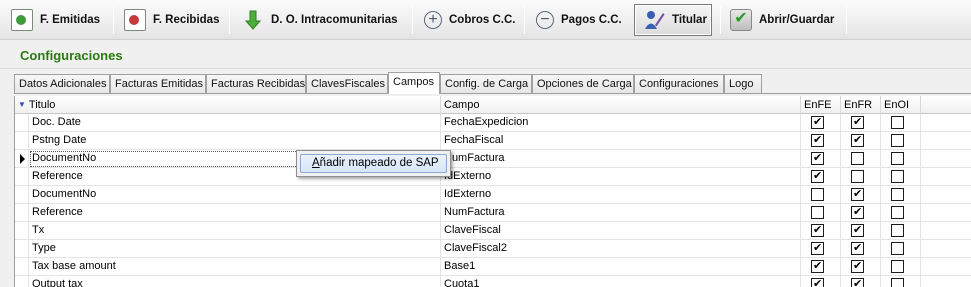 Image resolution: width=971 pixels, height=287 pixels. I want to click on table-row: Pstng Date FechaFiscal, so click(493, 141).